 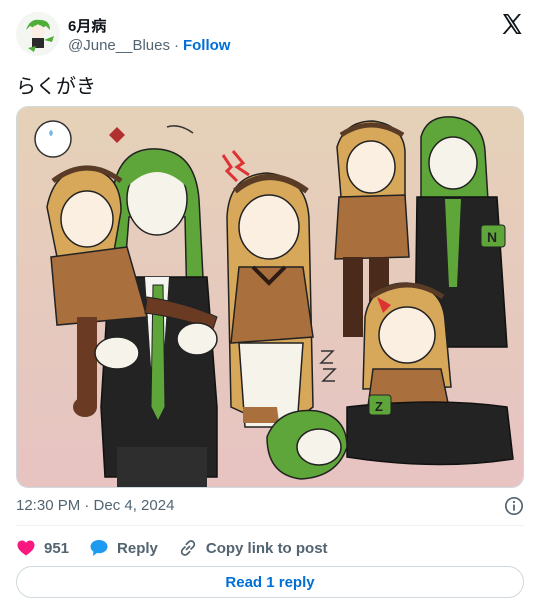 I want to click on author-handle-row: @June__Blues · Follow, so click(x=149, y=45).